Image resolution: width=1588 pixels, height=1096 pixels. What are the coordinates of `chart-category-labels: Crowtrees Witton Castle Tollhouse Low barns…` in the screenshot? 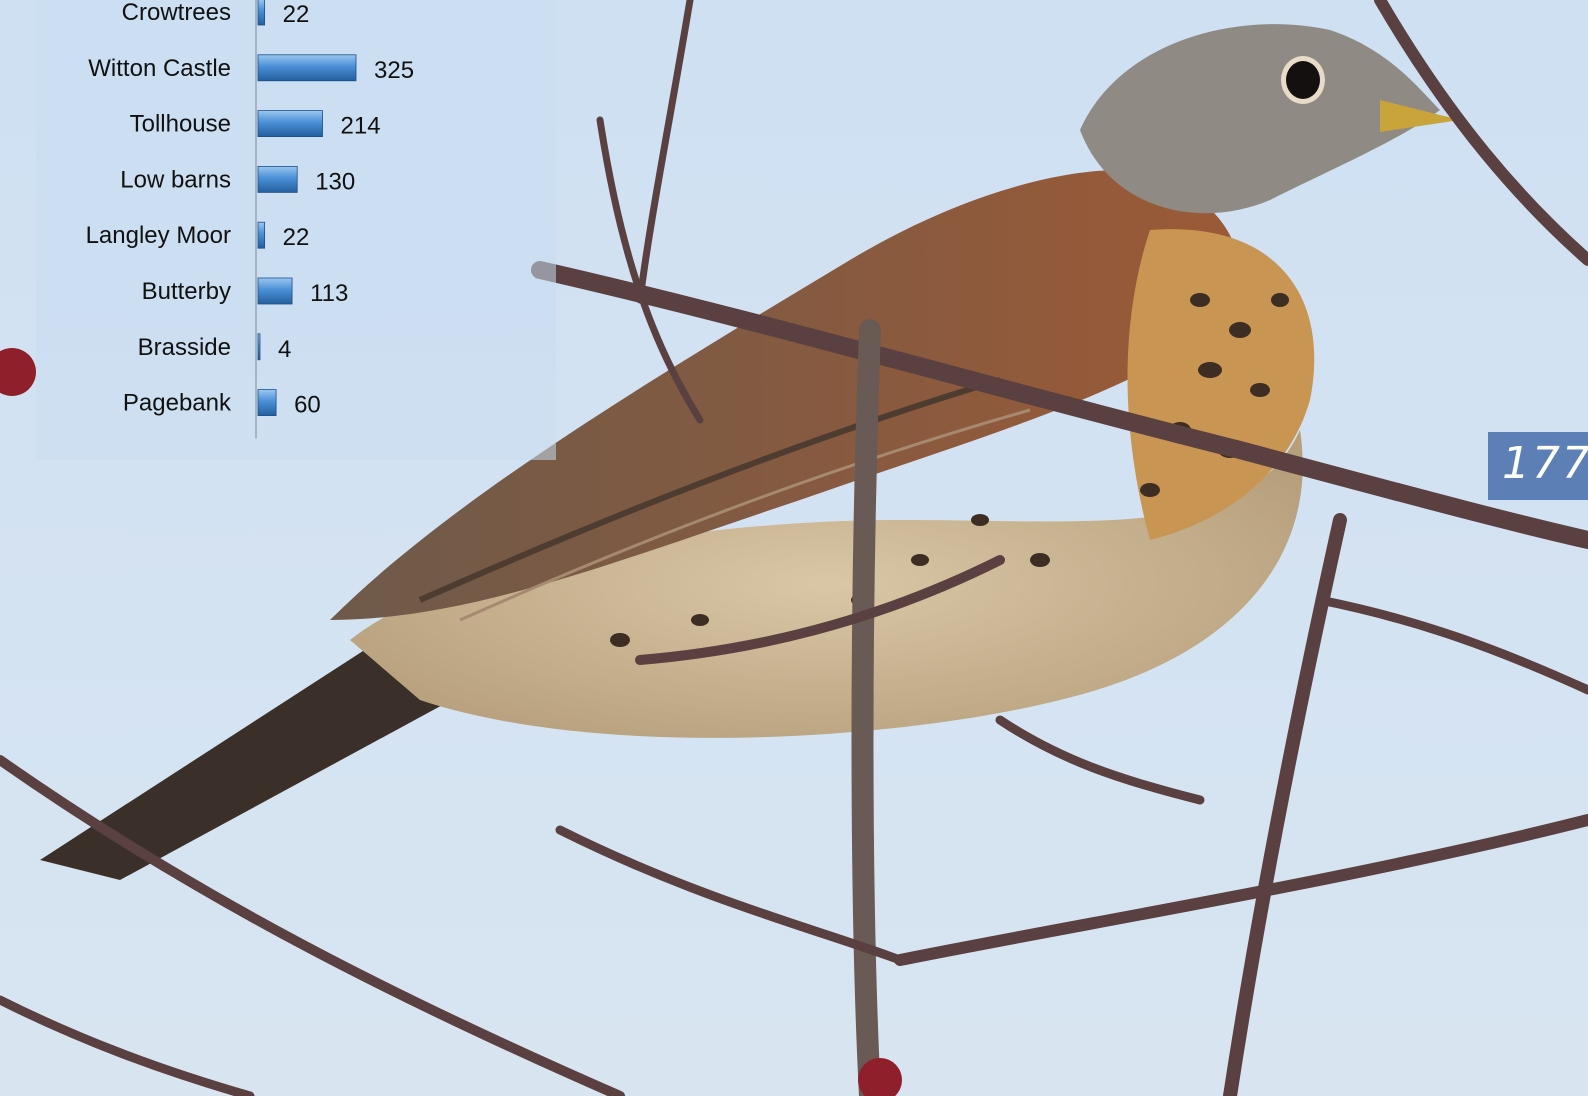 It's located at (159, 208).